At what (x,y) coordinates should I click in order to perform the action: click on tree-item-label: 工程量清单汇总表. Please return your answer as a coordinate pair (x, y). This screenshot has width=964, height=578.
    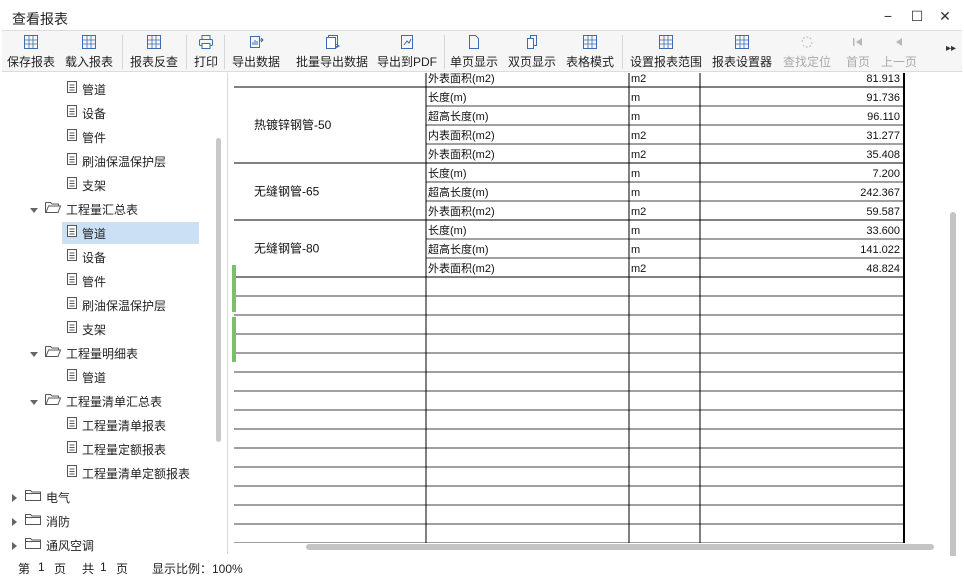
    Looking at the image, I should click on (114, 401).